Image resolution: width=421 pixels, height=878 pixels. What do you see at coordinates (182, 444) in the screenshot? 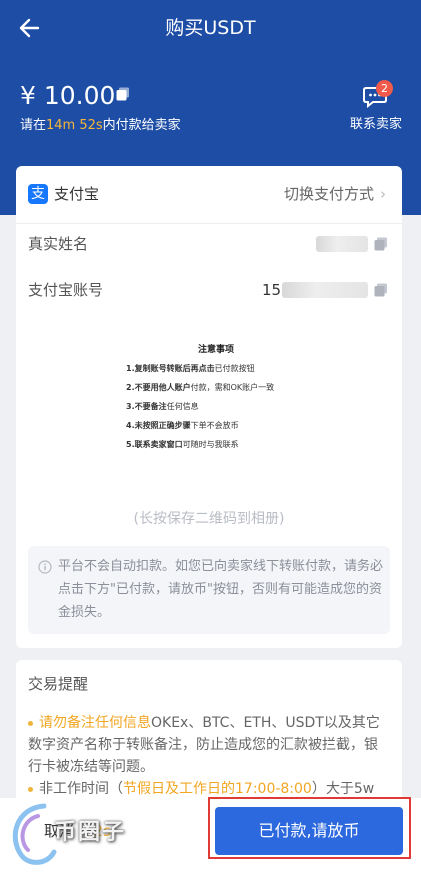
I see `notice-item: 5.联系卖家窗口可随时与我联系` at bounding box center [182, 444].